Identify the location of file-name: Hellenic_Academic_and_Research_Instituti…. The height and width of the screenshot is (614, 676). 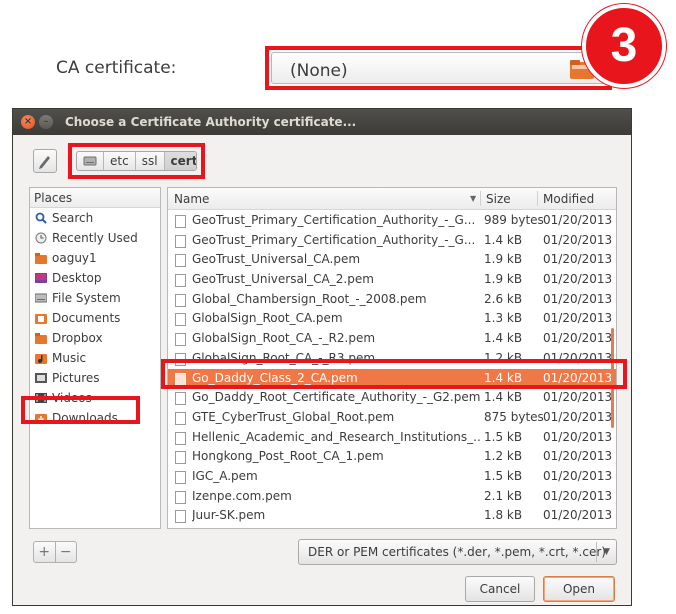
(337, 436).